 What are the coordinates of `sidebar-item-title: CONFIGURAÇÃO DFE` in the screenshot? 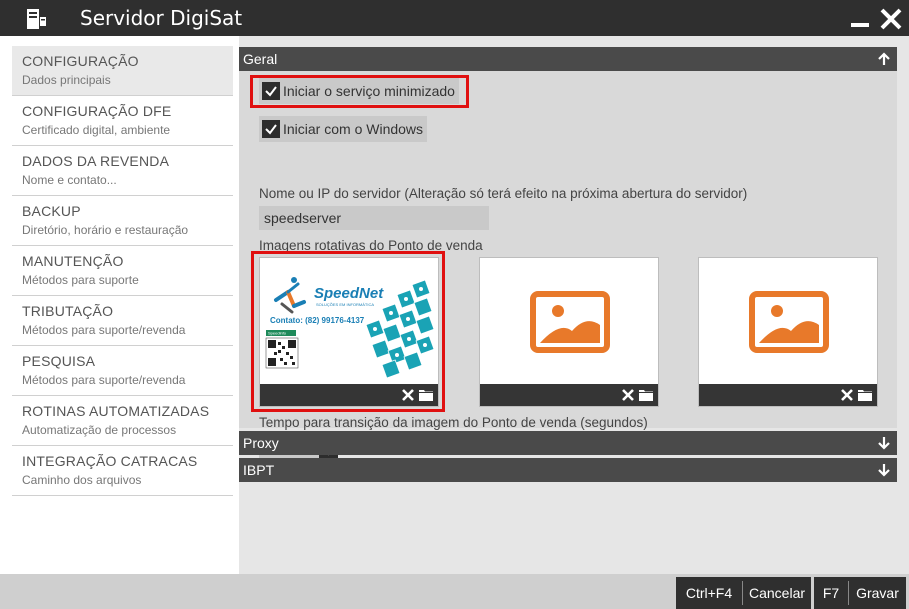 It's located at (97, 111).